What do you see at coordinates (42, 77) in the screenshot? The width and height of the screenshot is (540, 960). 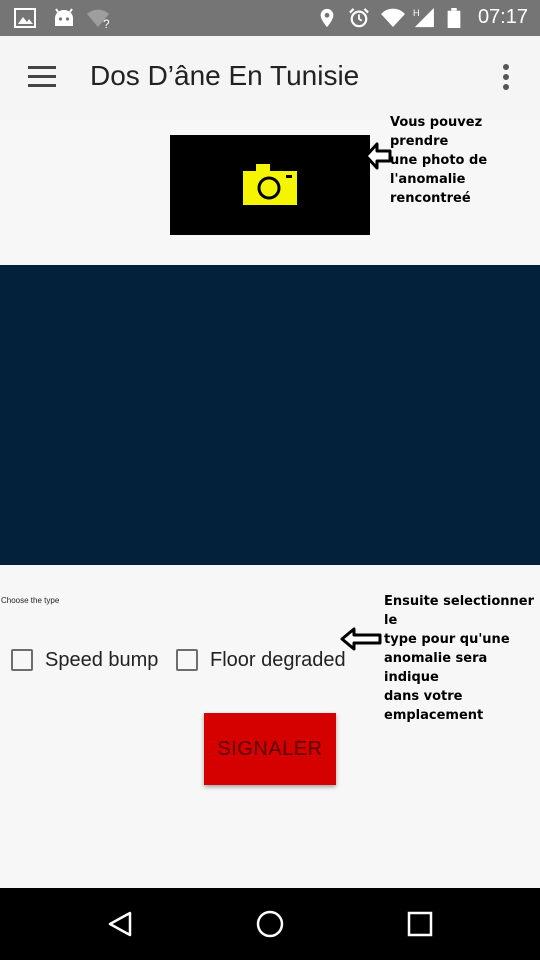 I see `menu-icon` at bounding box center [42, 77].